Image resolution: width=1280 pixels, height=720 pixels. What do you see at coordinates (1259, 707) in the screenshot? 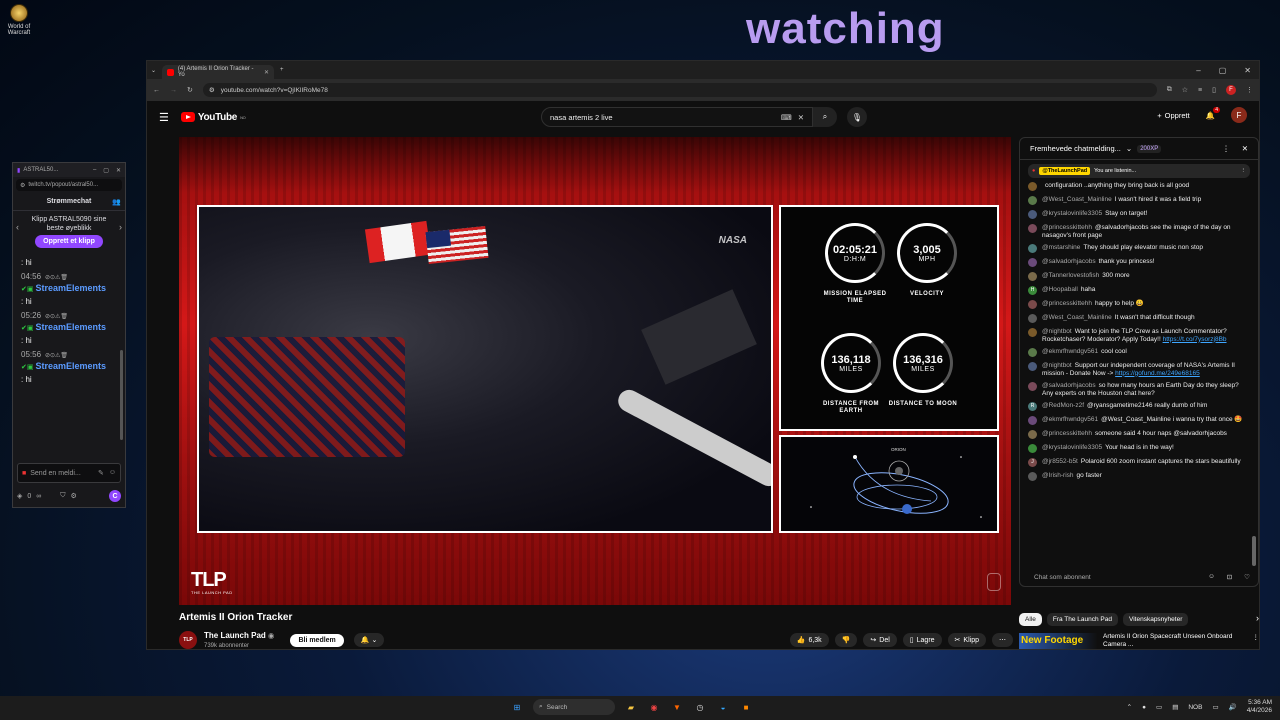
I see `clock: 5:36 AM 4/4/2026` at bounding box center [1259, 707].